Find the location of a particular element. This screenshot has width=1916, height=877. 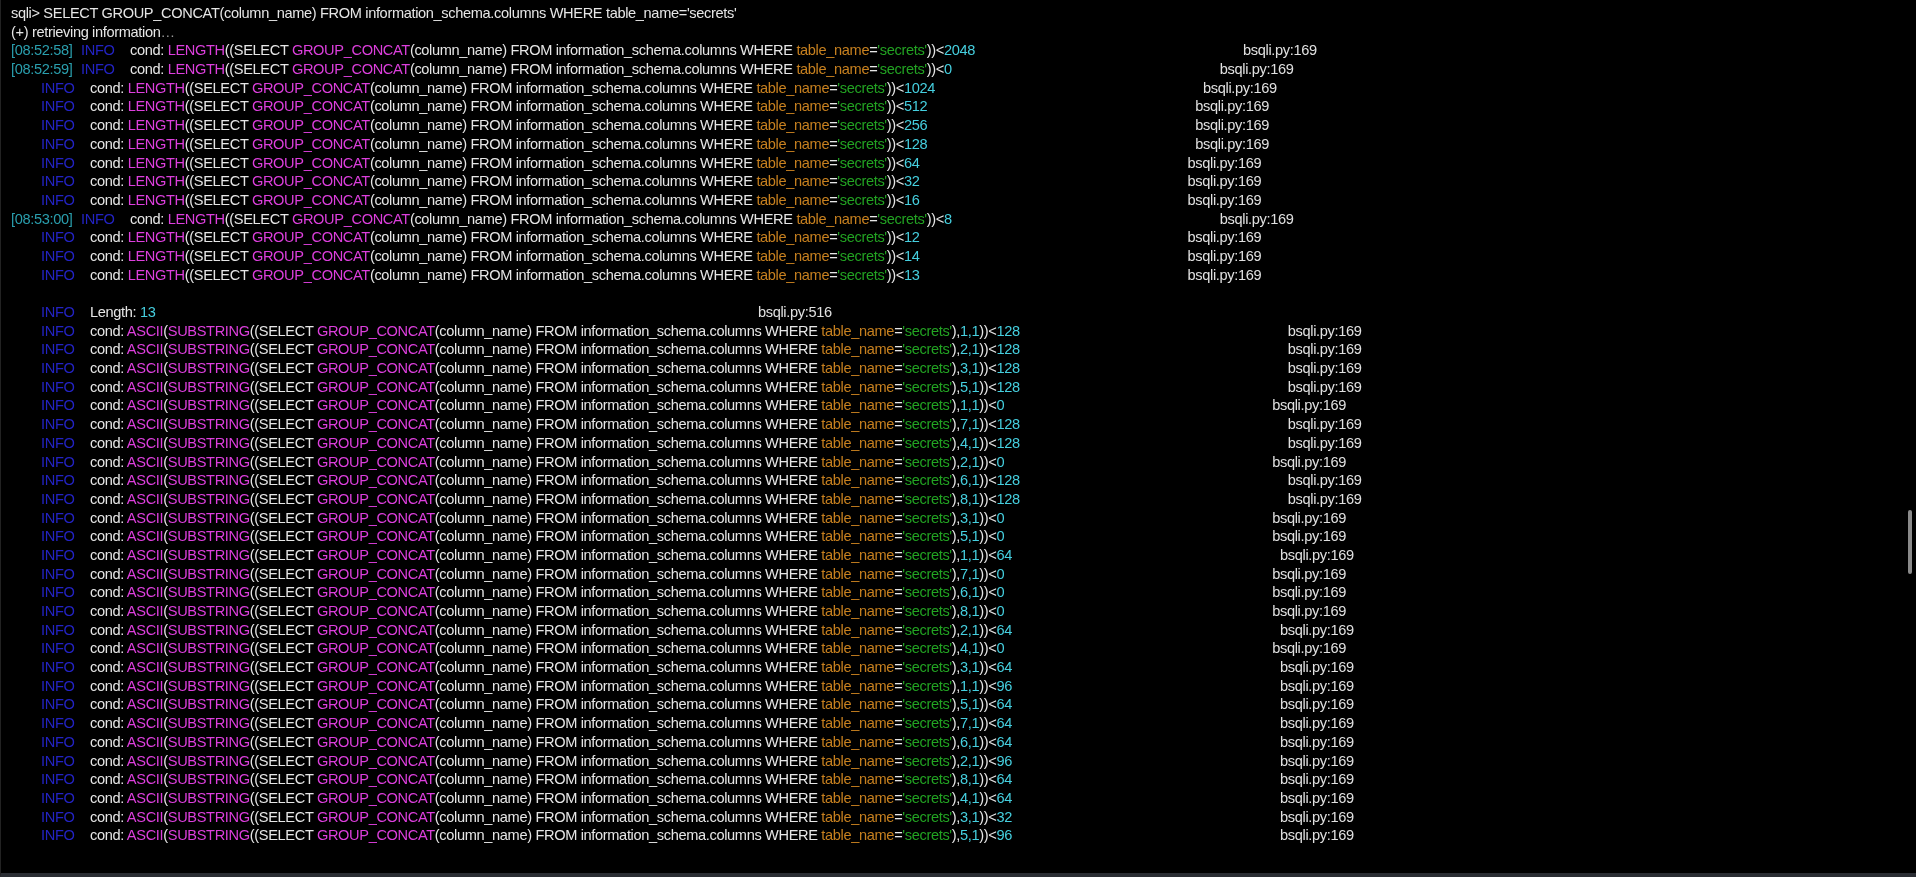

log-message: cond: LENGTH((SELECT GROUP_CONCAT(column_name) FROM information_schema.columns WHERE table_name='secrets'))<13 is located at coordinates (505, 275).